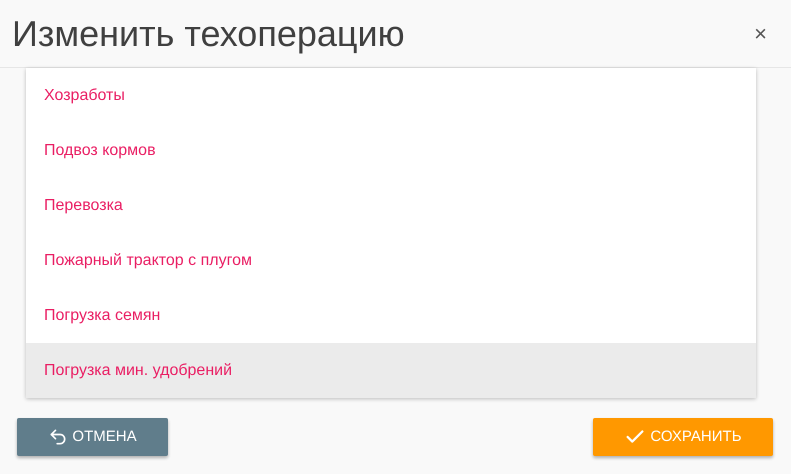 Image resolution: width=791 pixels, height=474 pixels. I want to click on list-item: Погрузка семян, so click(391, 315).